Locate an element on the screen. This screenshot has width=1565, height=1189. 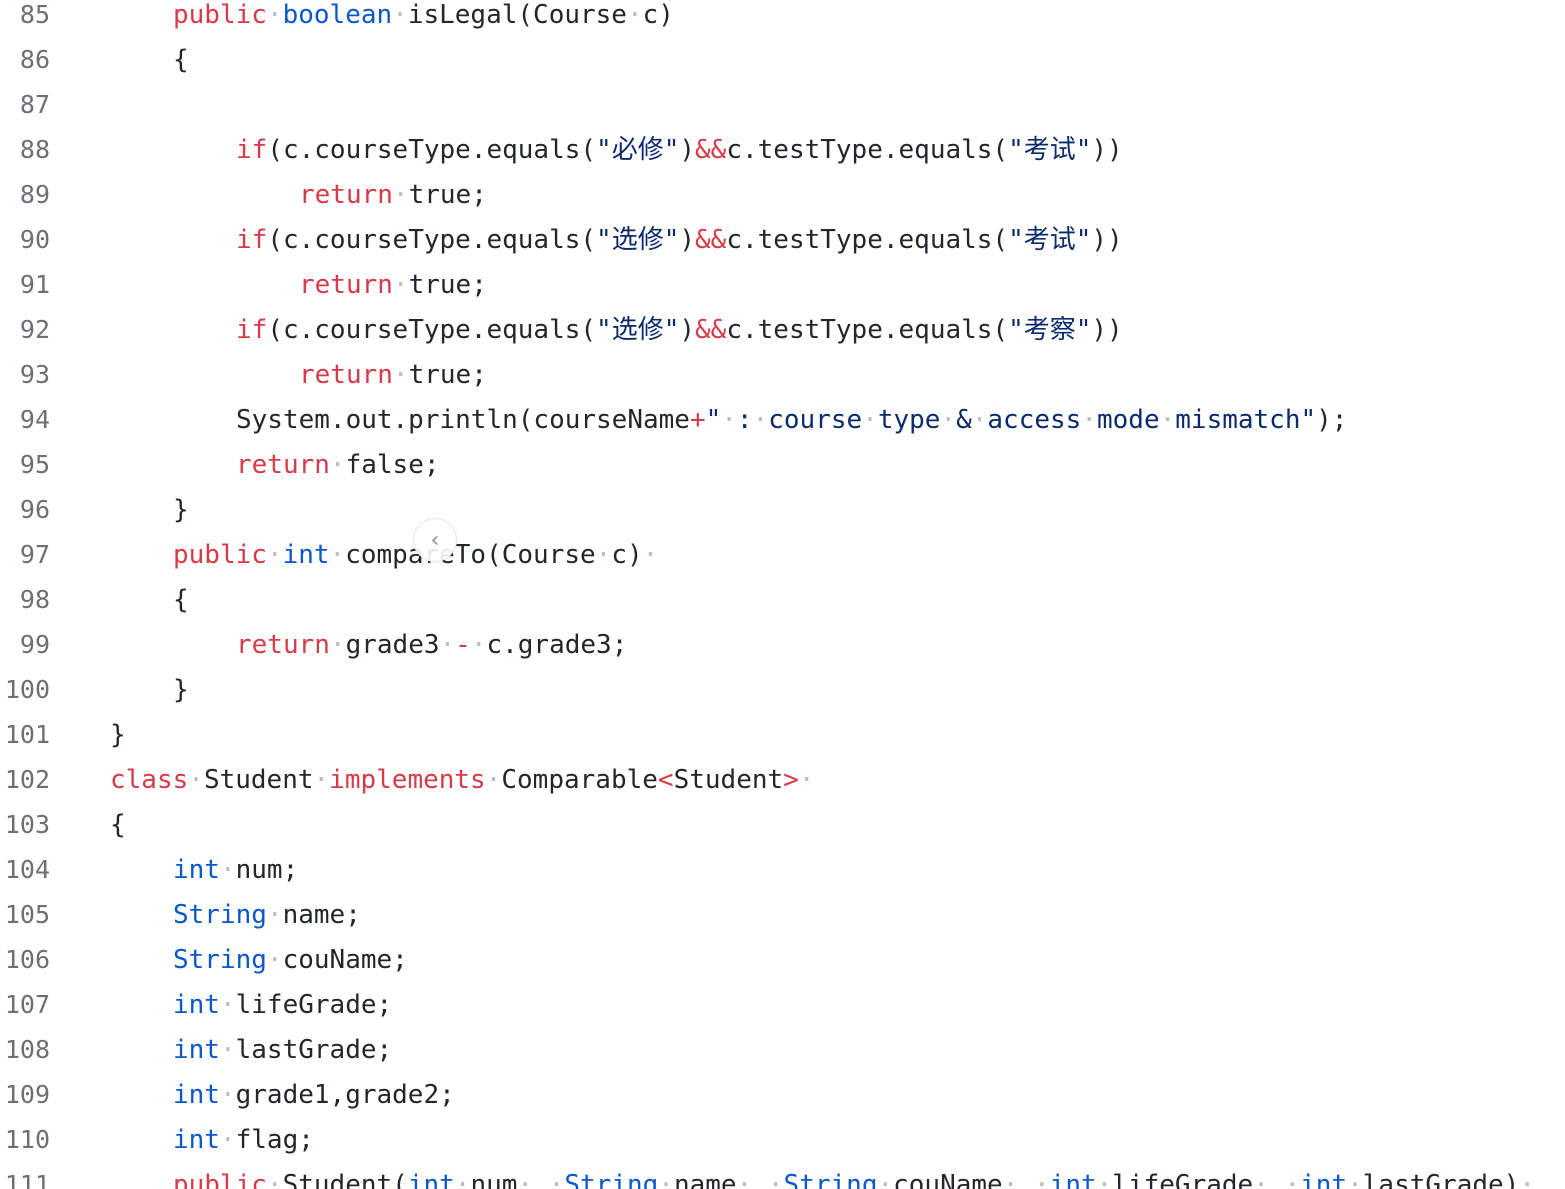
line-number: 96 is located at coordinates (34, 509).